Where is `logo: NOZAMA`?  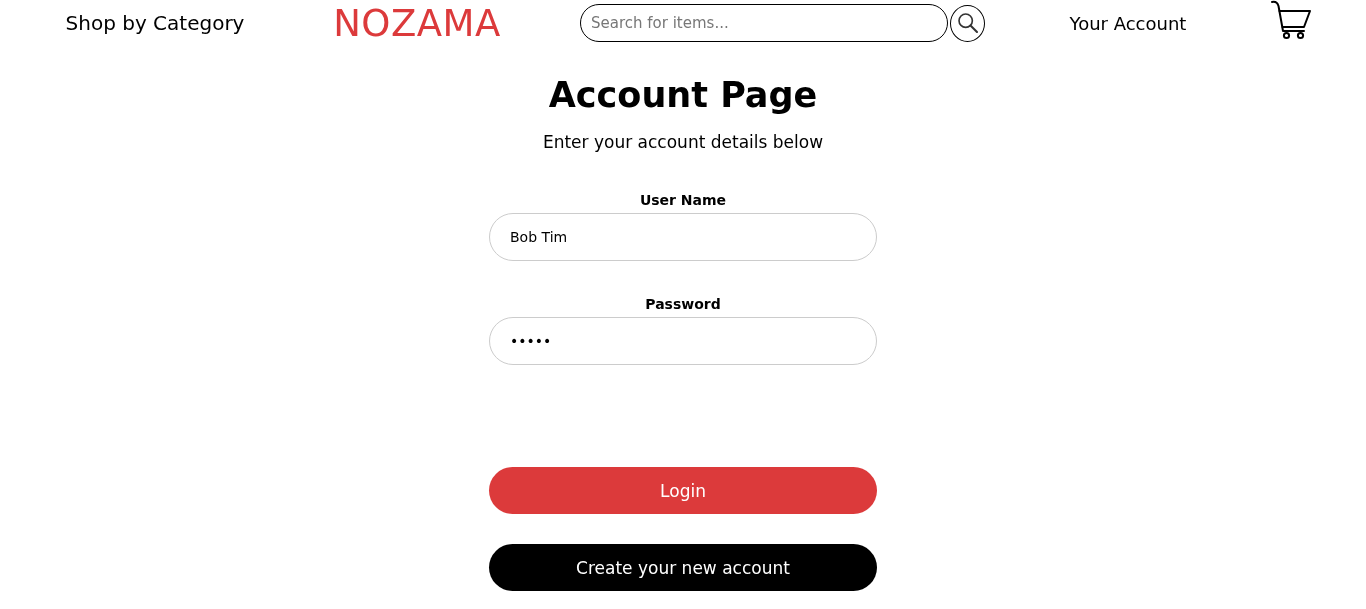
logo: NOZAMA is located at coordinates (417, 23).